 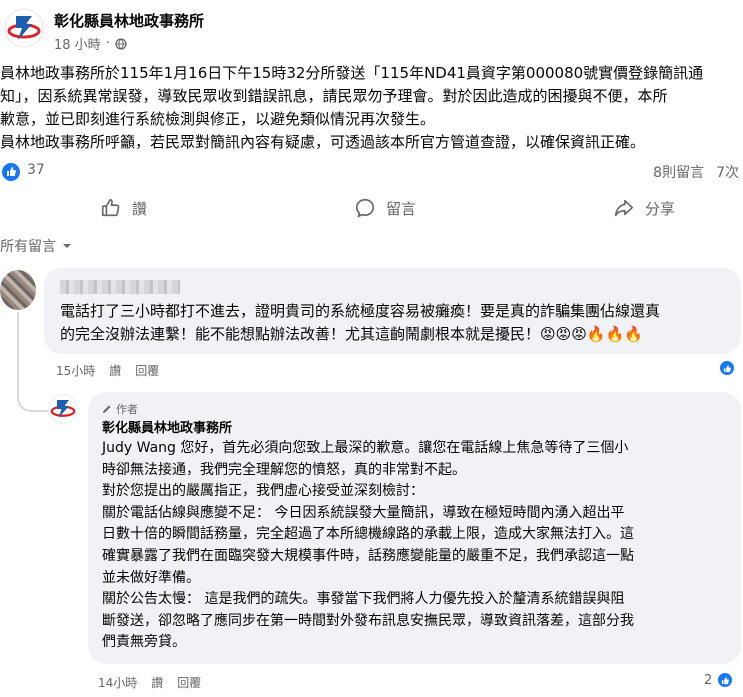 What do you see at coordinates (75, 370) in the screenshot?
I see `comment-time: 15小時` at bounding box center [75, 370].